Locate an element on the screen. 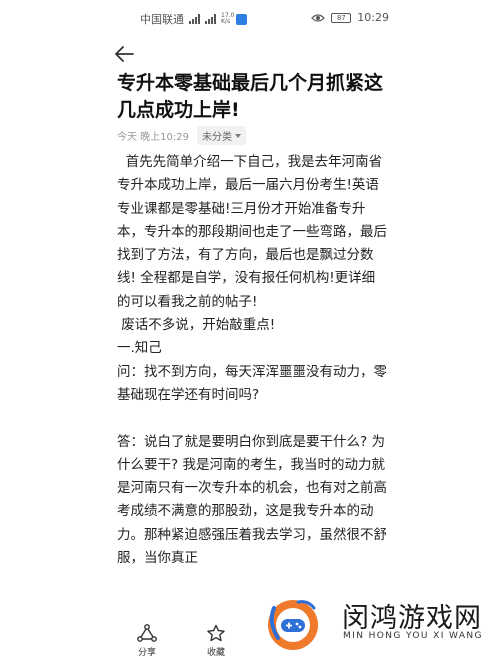 Image resolution: width=500 pixels, height=662 pixels. favorite-button: 收藏 is located at coordinates (216, 641).